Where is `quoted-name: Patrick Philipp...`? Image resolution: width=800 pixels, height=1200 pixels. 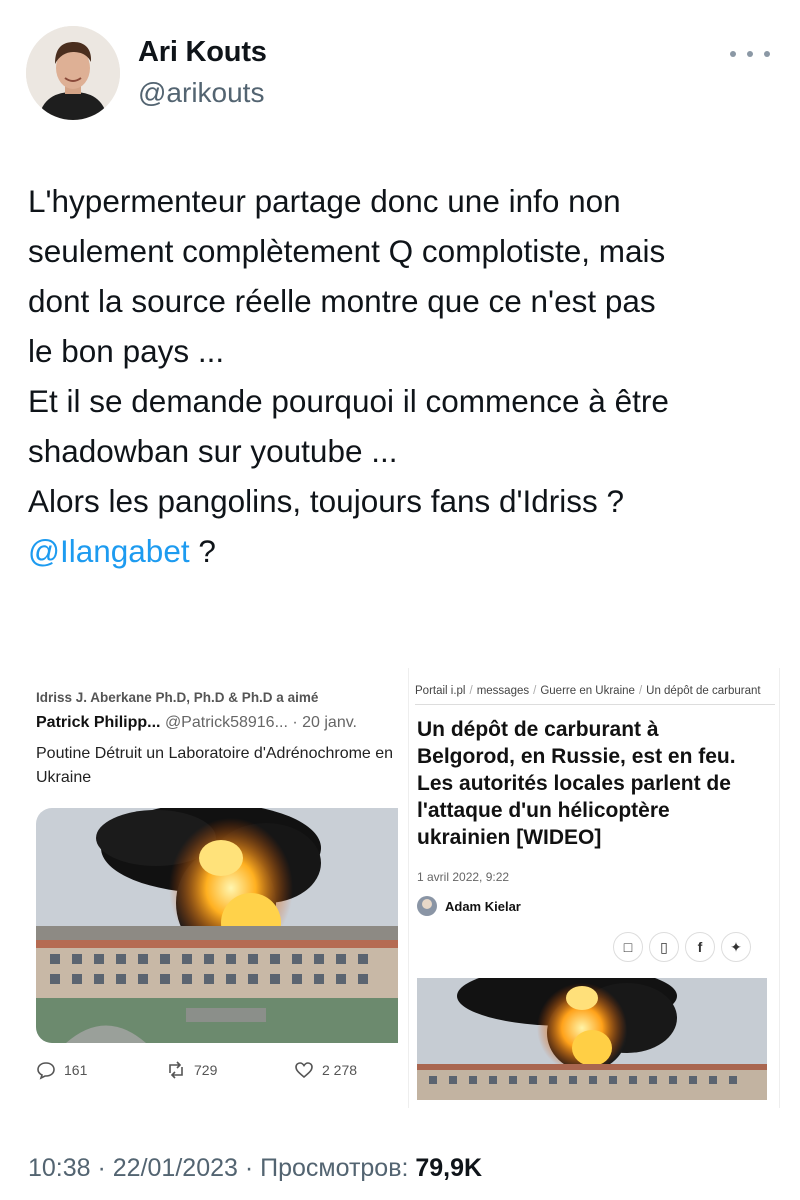
quoted-name: Patrick Philipp... is located at coordinates (98, 722).